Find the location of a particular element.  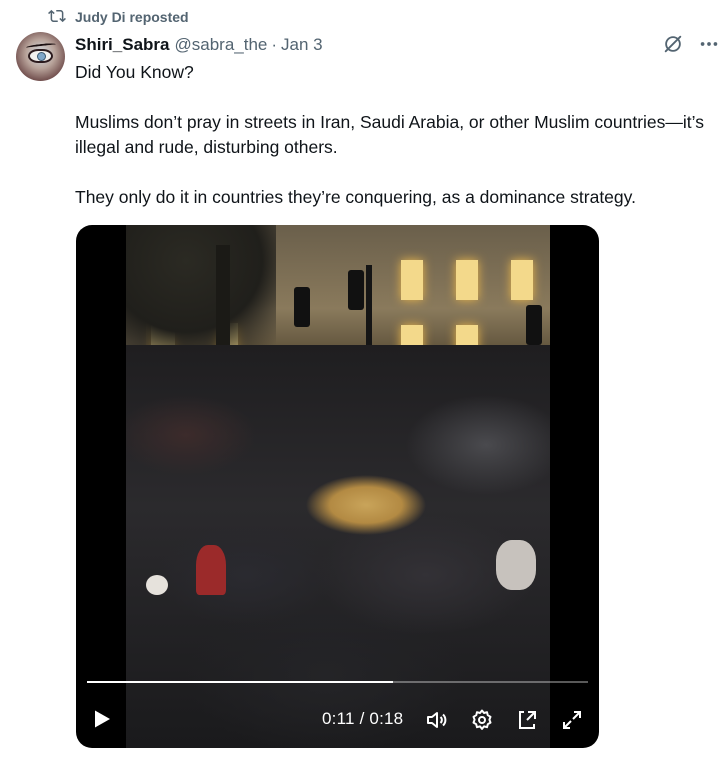

video-duration: 0:18 is located at coordinates (386, 718).